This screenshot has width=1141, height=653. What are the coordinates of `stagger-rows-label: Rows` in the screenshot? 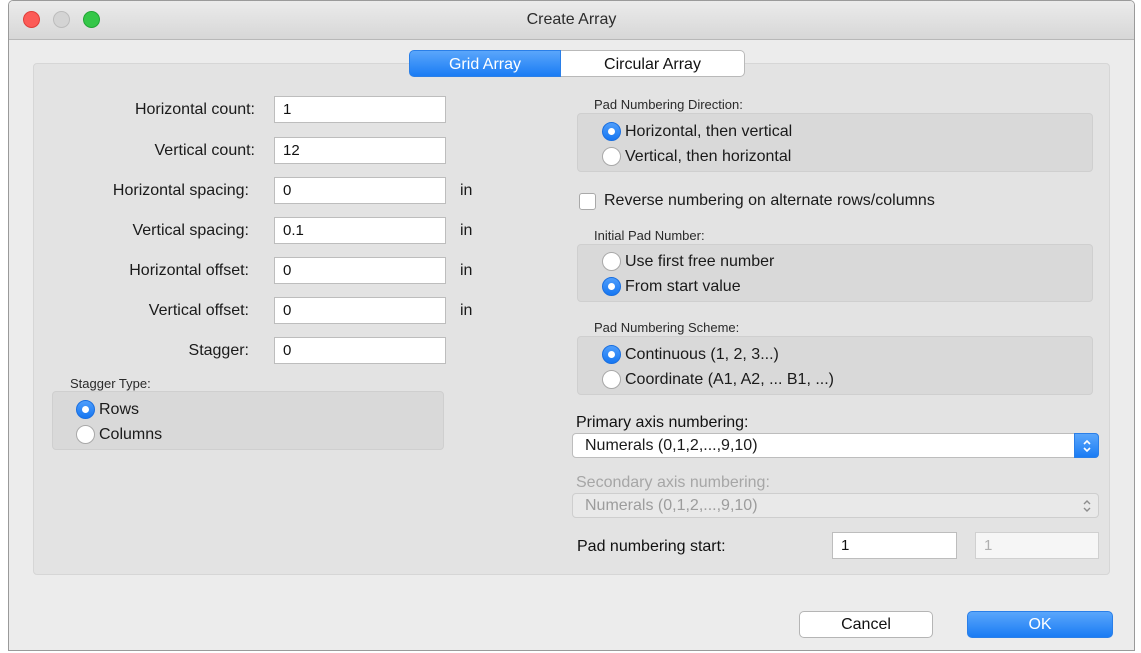 It's located at (119, 409).